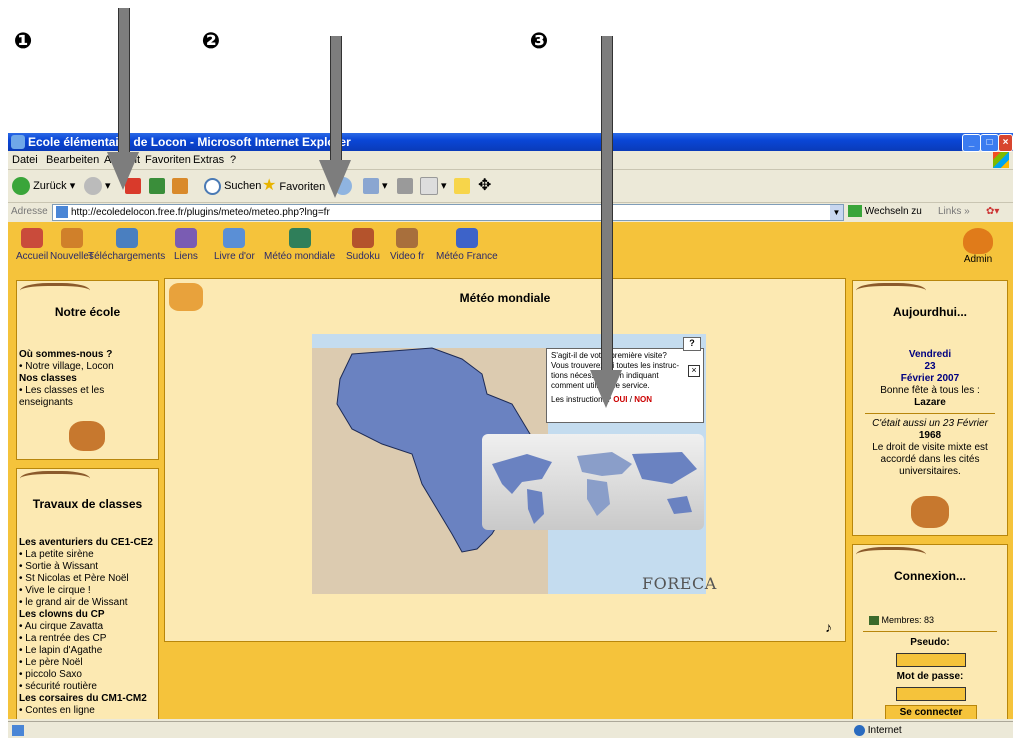 The width and height of the screenshot is (1013, 739). I want to click on nav-label: Accueil, so click(32, 256).